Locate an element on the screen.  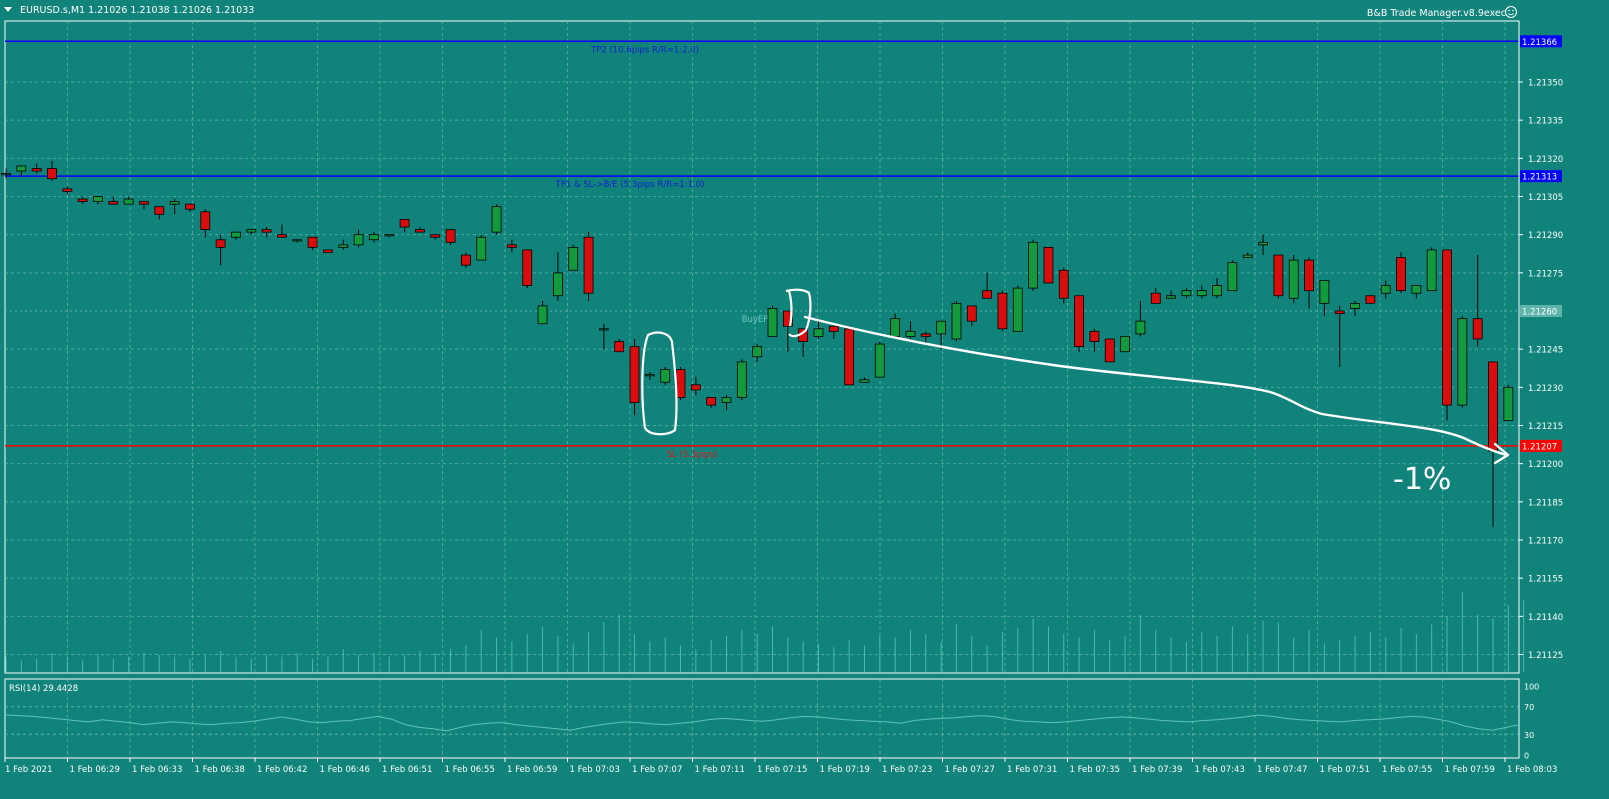
time-label: 1 Feb 06:38 is located at coordinates (220, 770).